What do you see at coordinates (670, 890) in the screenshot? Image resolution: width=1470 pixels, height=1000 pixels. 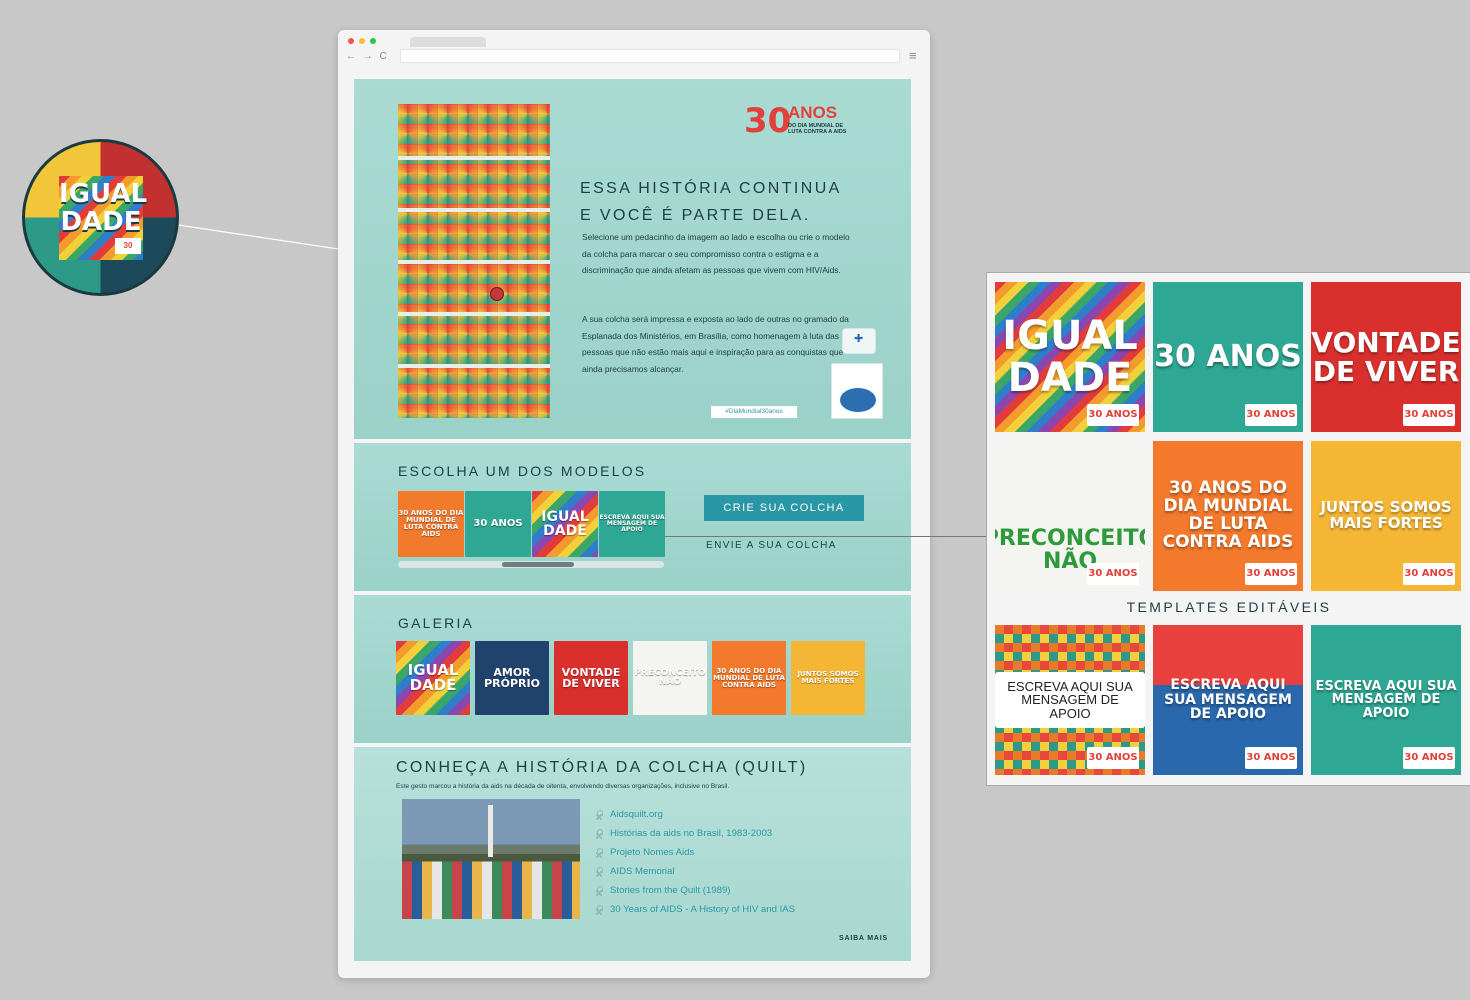 I see `history-link-label: Stories from the Quilt (1989)` at bounding box center [670, 890].